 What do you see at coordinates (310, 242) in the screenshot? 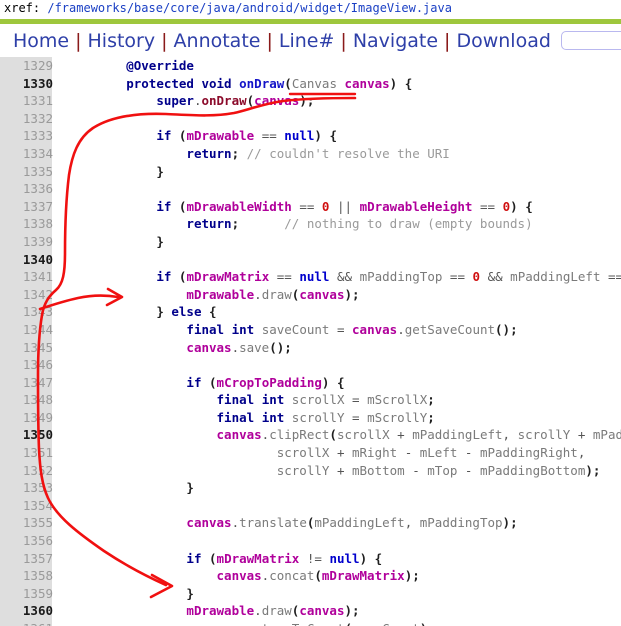
I see `code-line-row: 1339 }` at bounding box center [310, 242].